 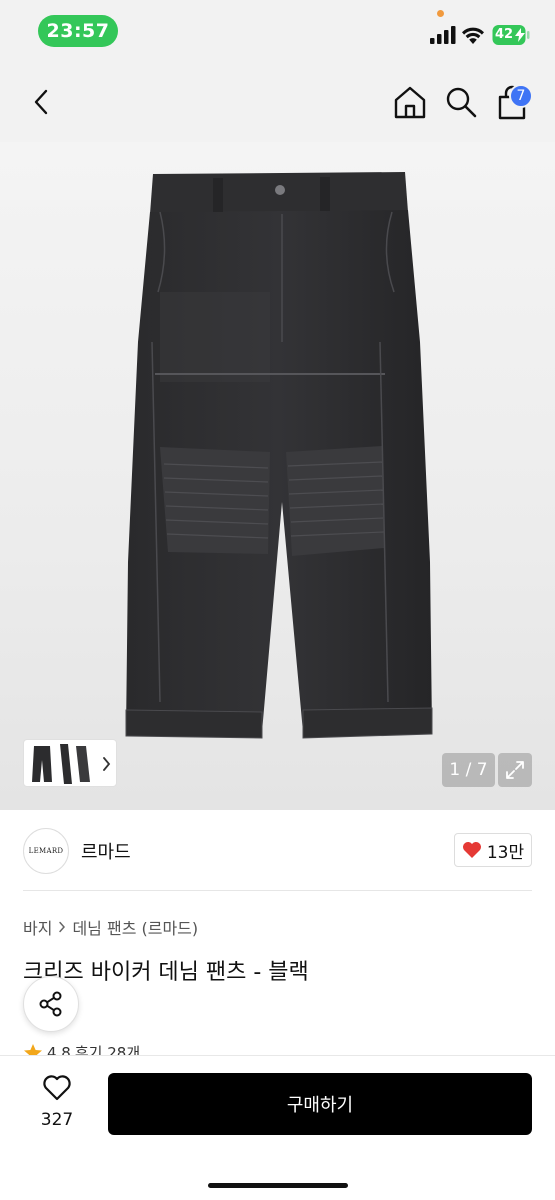 I want to click on cart-count-badge: 7, so click(x=521, y=96).